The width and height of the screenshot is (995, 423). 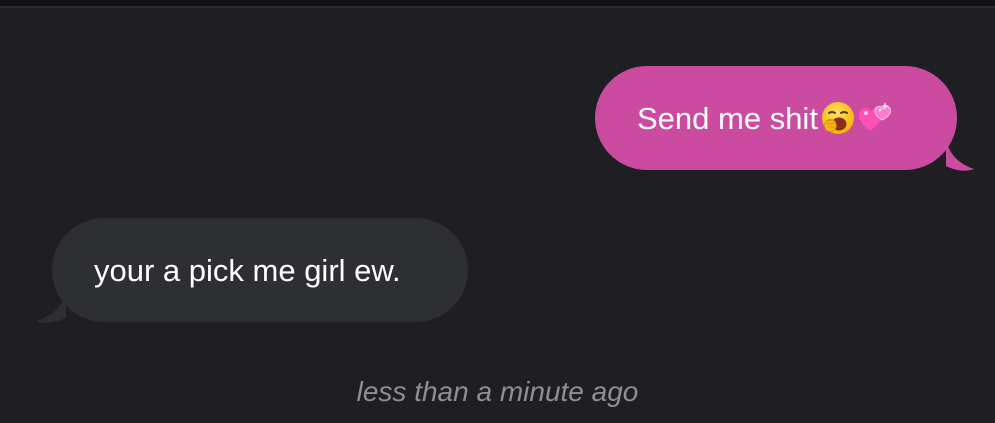 What do you see at coordinates (497, 391) in the screenshot?
I see `message-timestamp: less than a minute ago` at bounding box center [497, 391].